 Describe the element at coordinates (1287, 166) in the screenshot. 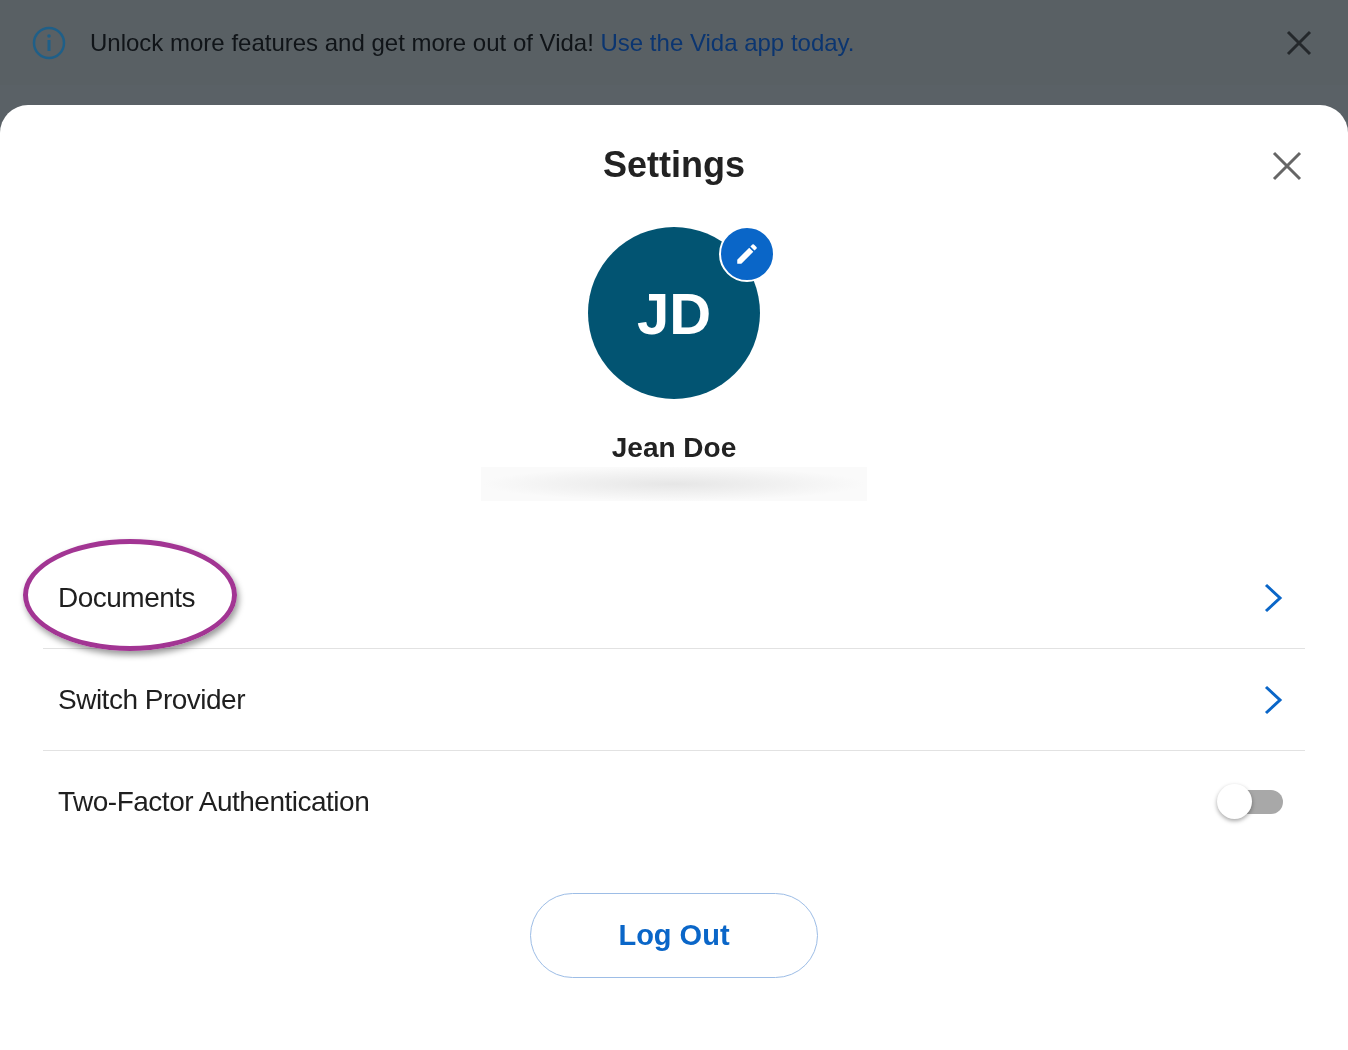

I see `close-icon` at that location.